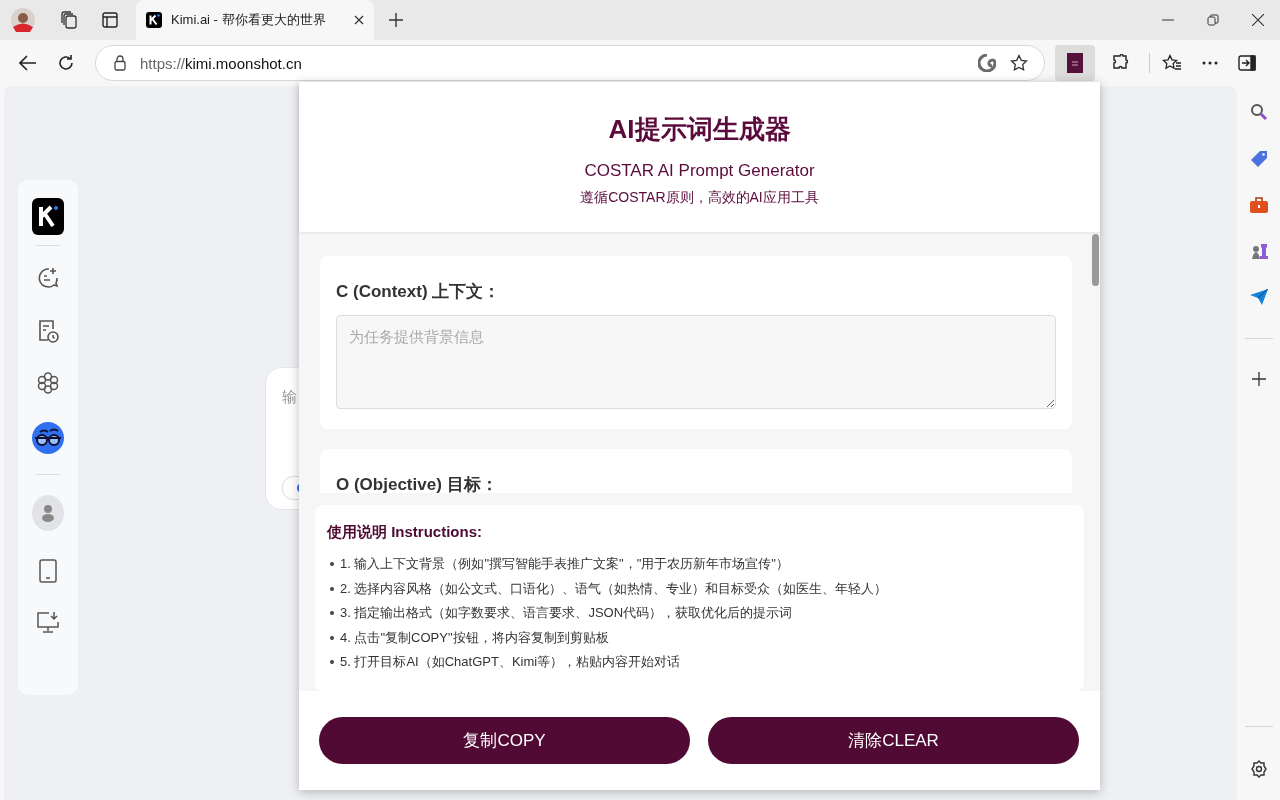  Describe the element at coordinates (504, 740) in the screenshot. I see `copy-button: 复制COPY` at that location.